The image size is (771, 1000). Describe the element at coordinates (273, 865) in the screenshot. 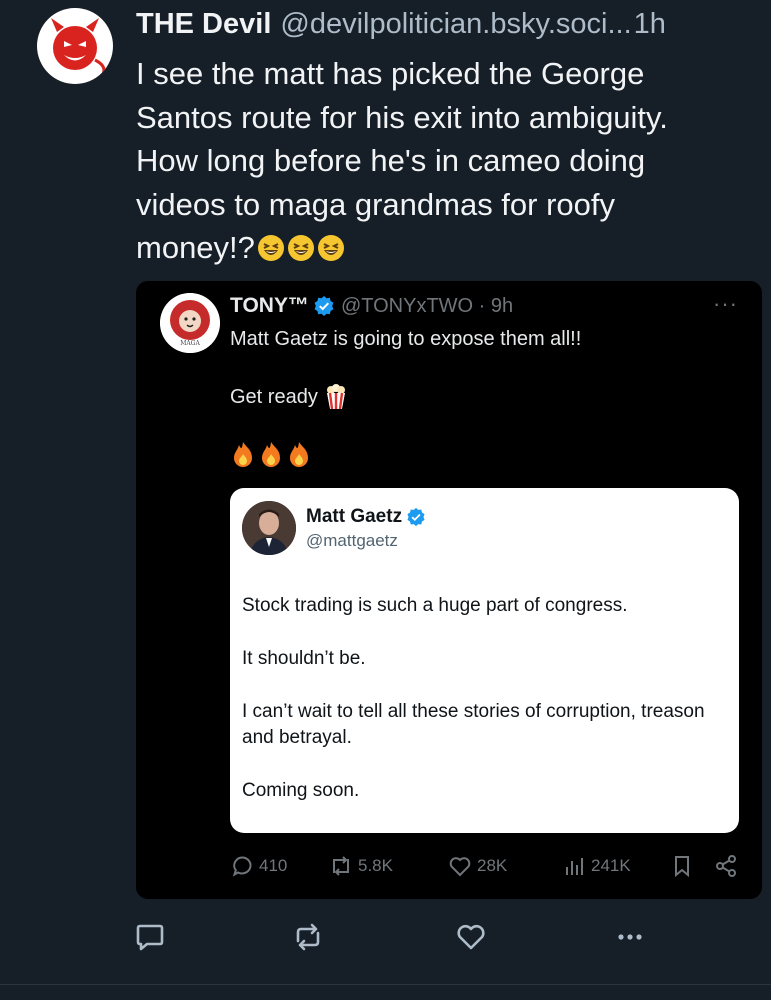

I see `reply-count: 410` at that location.